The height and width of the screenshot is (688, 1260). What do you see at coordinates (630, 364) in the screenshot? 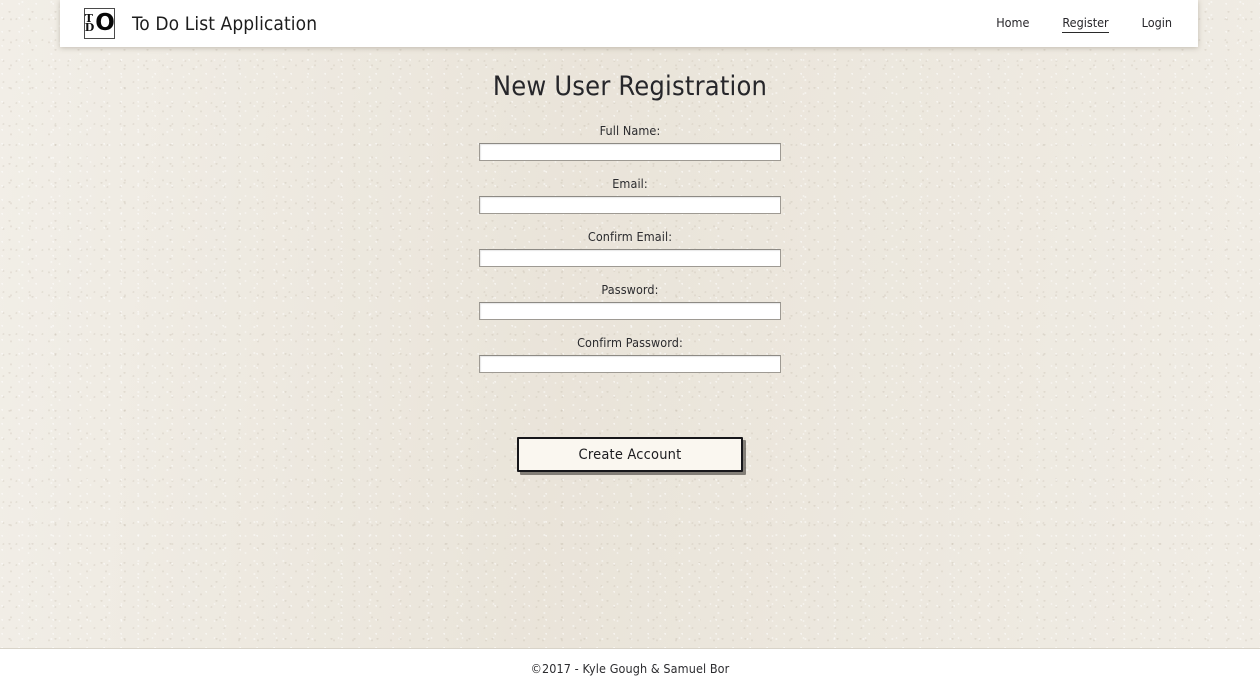
I see `confirm-password-input` at bounding box center [630, 364].